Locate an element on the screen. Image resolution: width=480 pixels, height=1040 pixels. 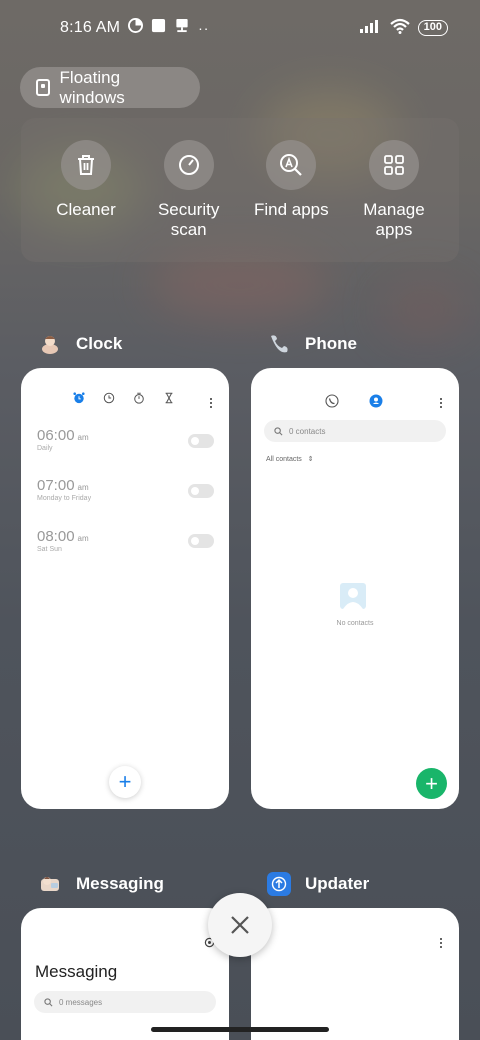
messages-search-input: 0 messages is located at coordinates (125, 1002).